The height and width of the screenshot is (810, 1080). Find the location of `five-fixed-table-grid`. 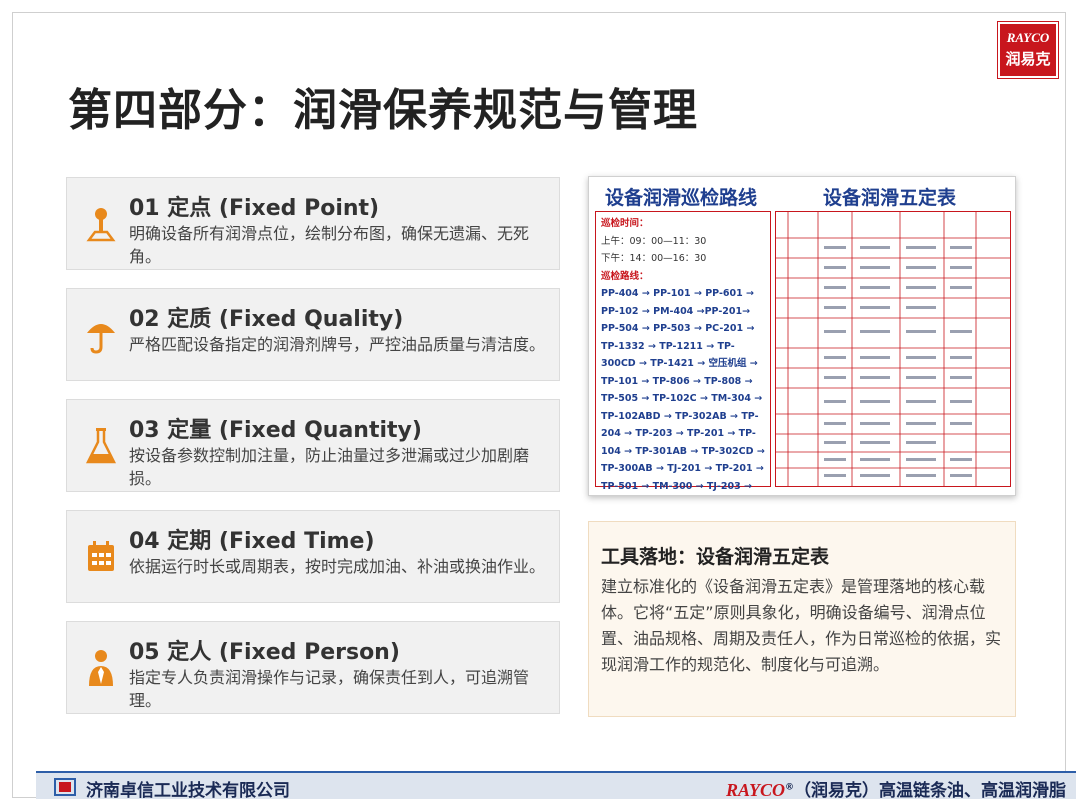

five-fixed-table-grid is located at coordinates (893, 349).